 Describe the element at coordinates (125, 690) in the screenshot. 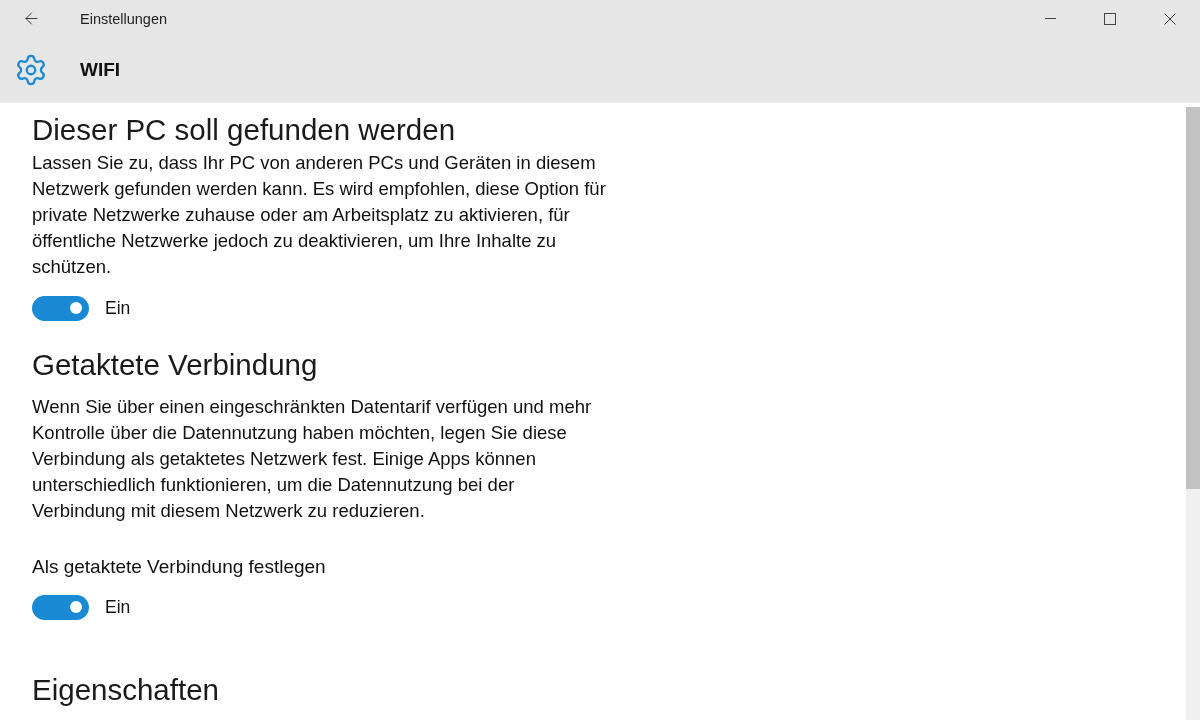

I see `section-heading: Eigenschaften` at that location.